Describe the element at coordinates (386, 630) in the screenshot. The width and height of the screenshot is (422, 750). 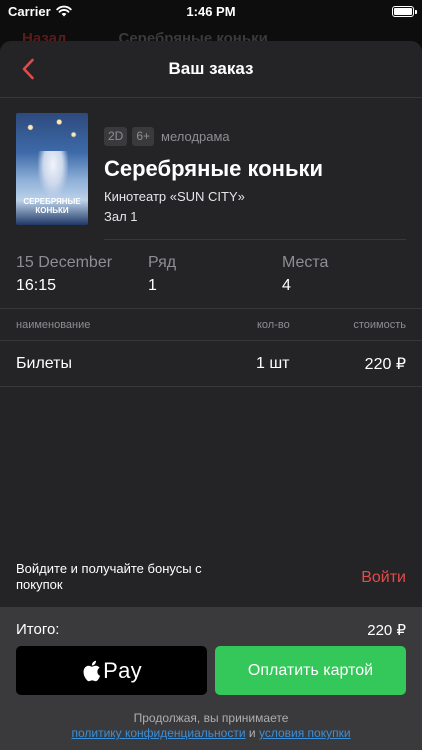
I see `total-value: 220 ₽` at that location.